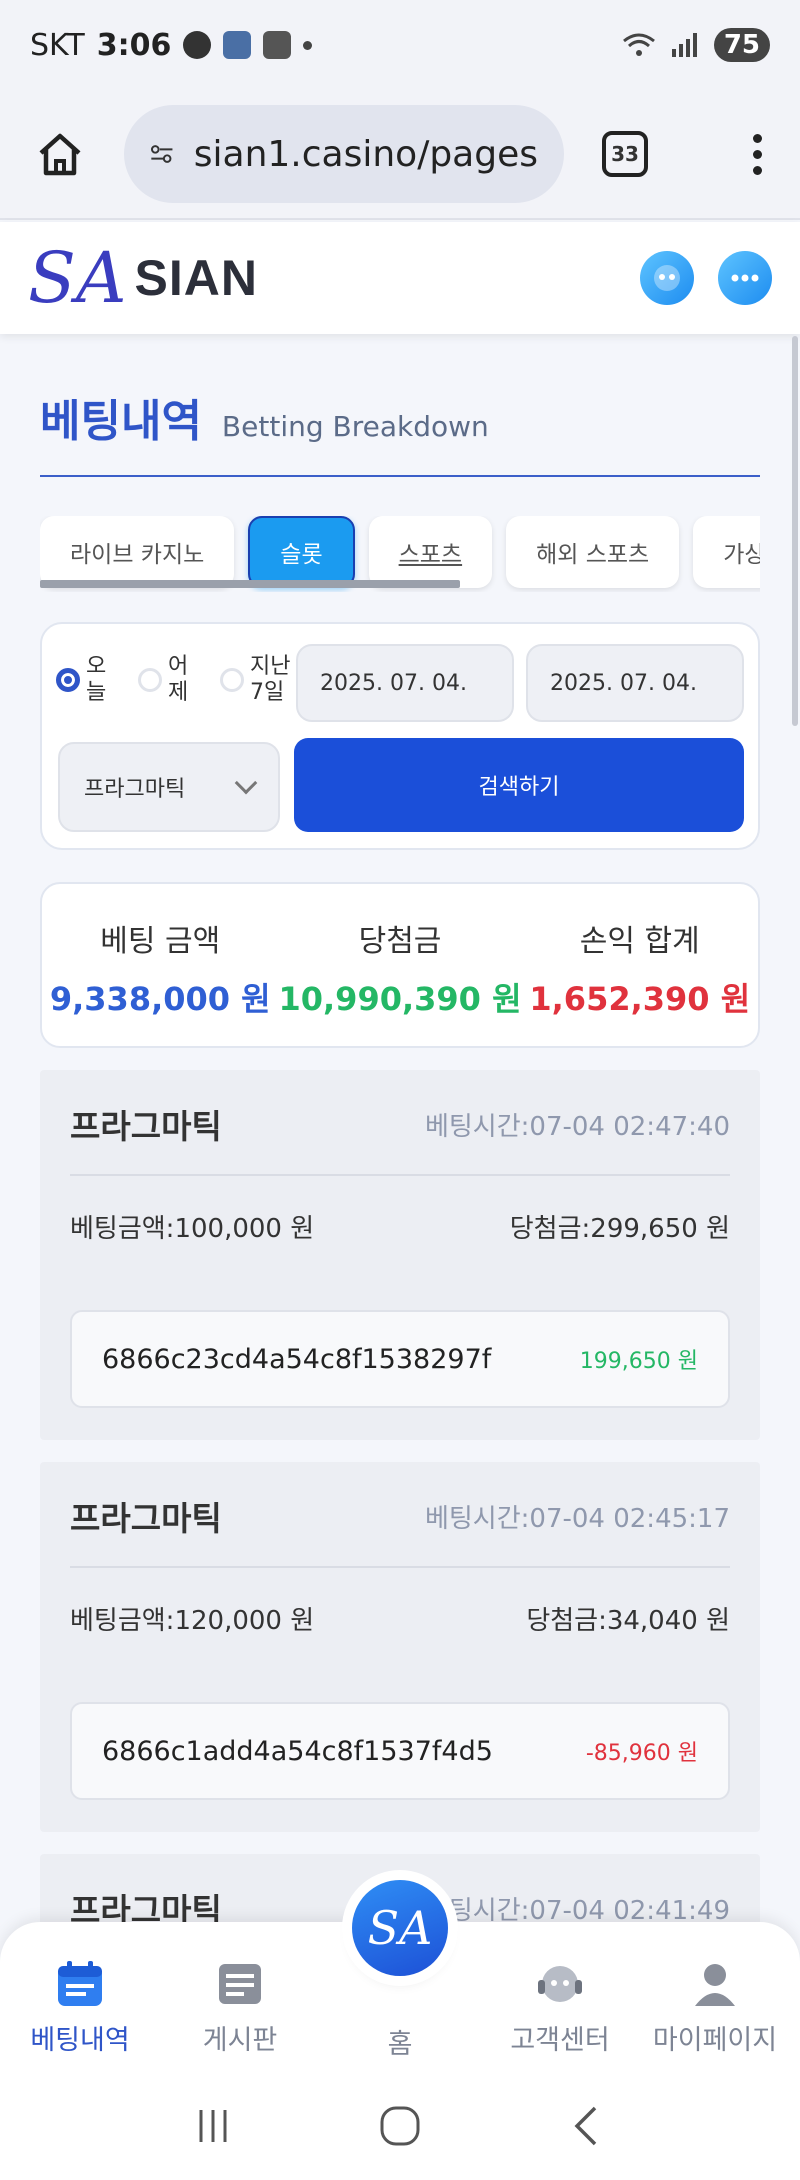 The width and height of the screenshot is (800, 2180). I want to click on signal-icon, so click(684, 45).